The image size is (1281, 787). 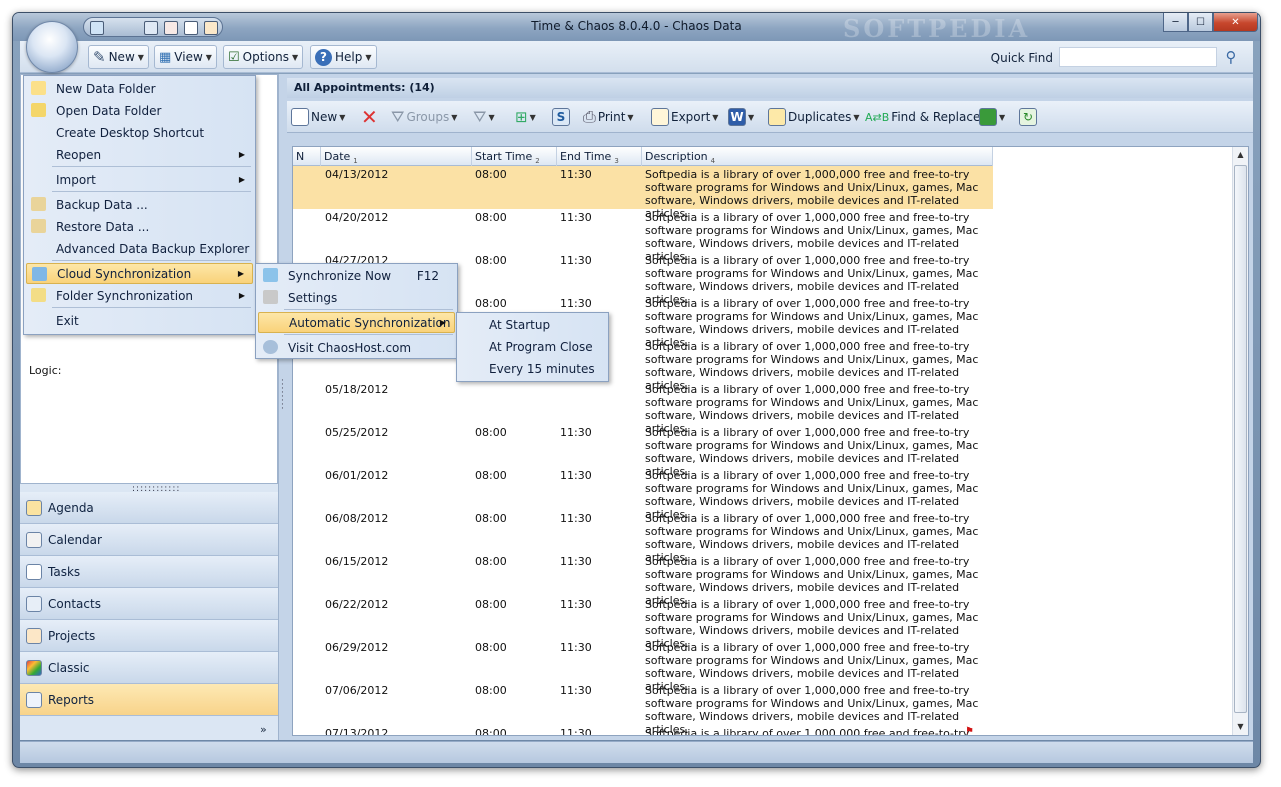 What do you see at coordinates (270, 275) in the screenshot?
I see `sync-now-icon` at bounding box center [270, 275].